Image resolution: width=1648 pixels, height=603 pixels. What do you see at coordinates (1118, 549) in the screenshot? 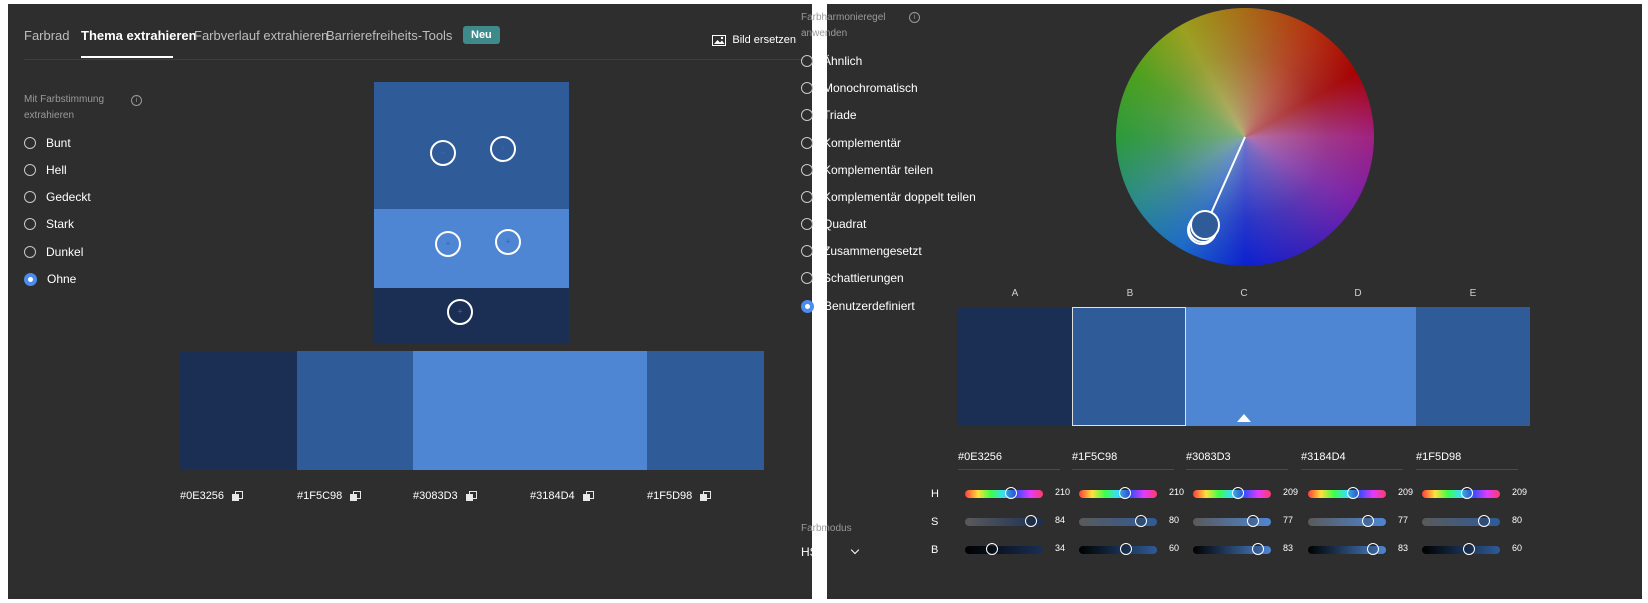
I see `slider-b-b` at bounding box center [1118, 549].